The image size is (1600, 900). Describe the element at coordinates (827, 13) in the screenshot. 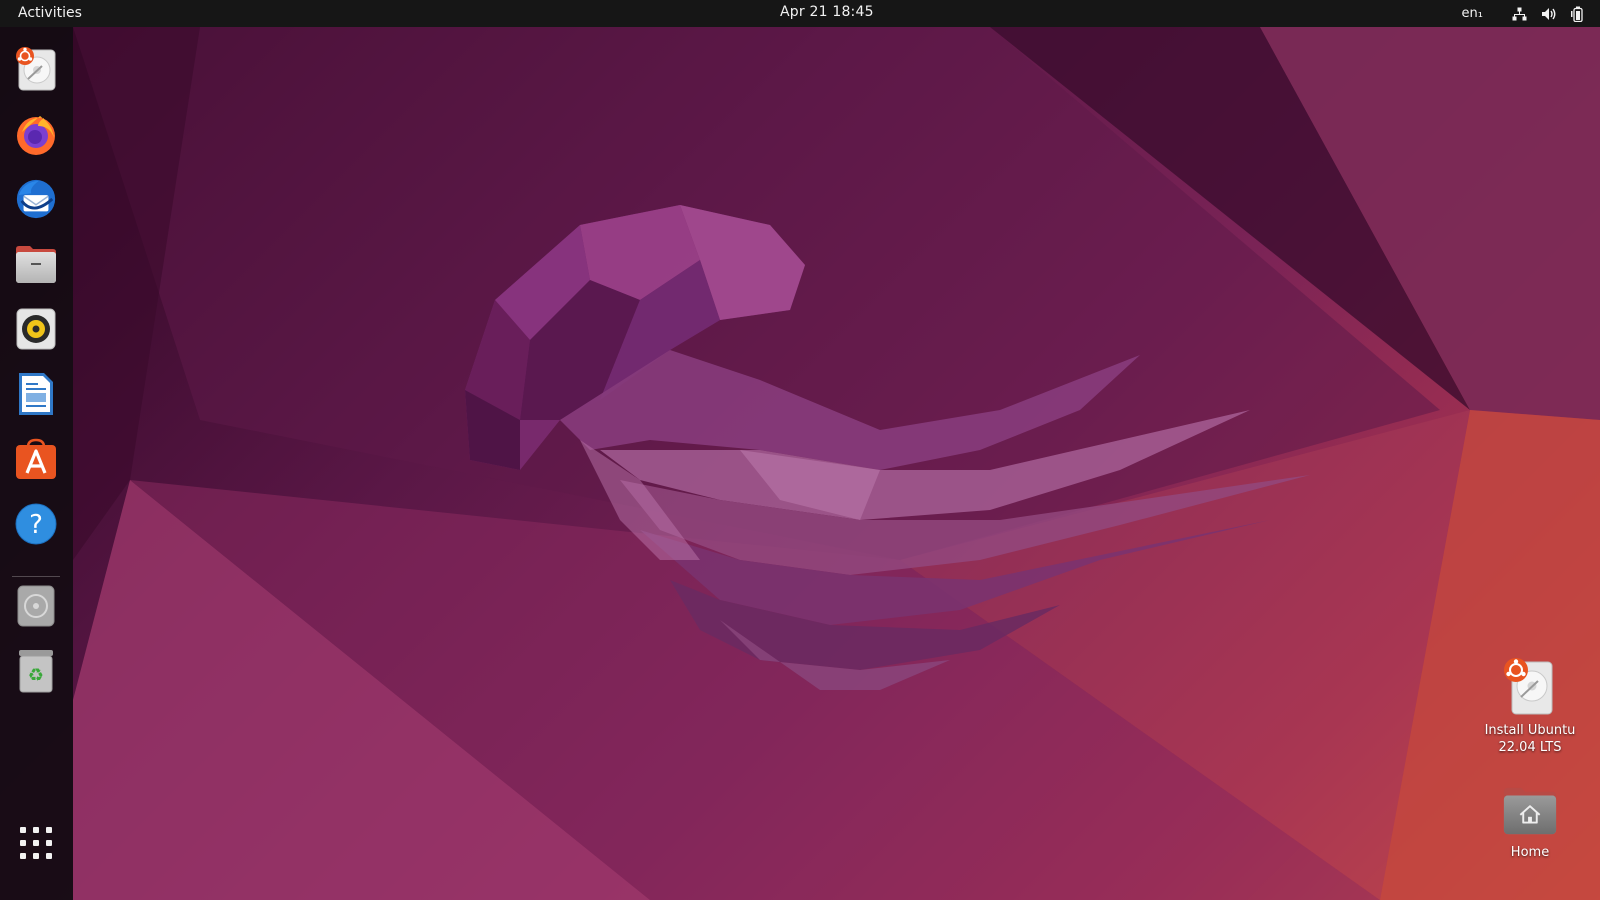

I see `clock-button: Apr 21 18:45` at that location.